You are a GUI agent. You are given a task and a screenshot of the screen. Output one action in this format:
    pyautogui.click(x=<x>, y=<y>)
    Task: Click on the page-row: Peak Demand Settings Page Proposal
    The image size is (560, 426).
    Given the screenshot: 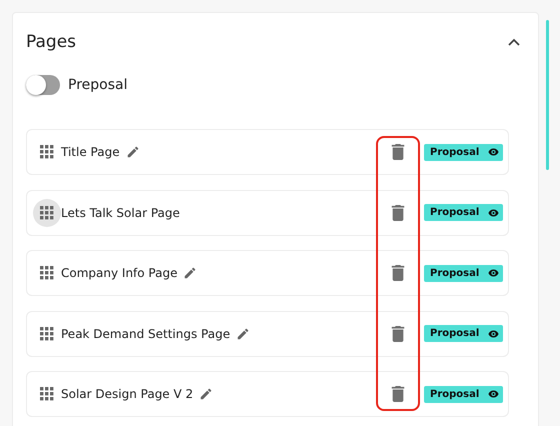 What is the action you would take?
    pyautogui.click(x=267, y=333)
    